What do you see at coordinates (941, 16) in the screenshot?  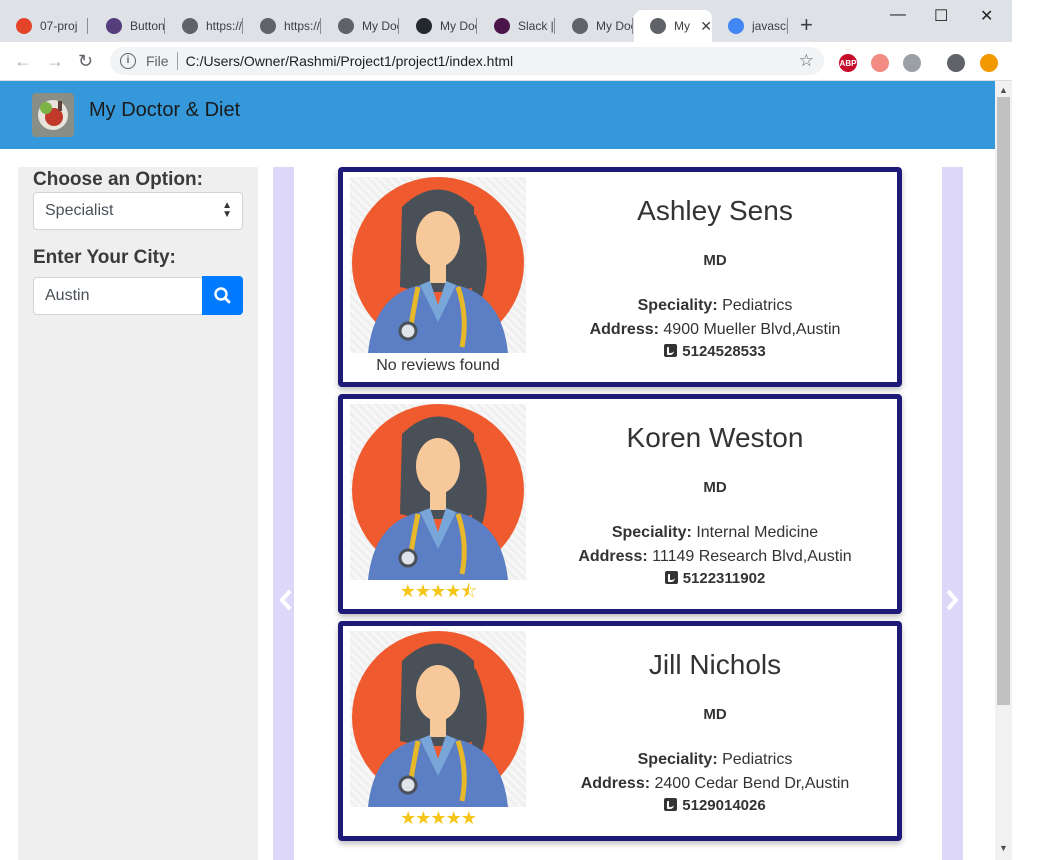 I see `maximize-button: ☐` at bounding box center [941, 16].